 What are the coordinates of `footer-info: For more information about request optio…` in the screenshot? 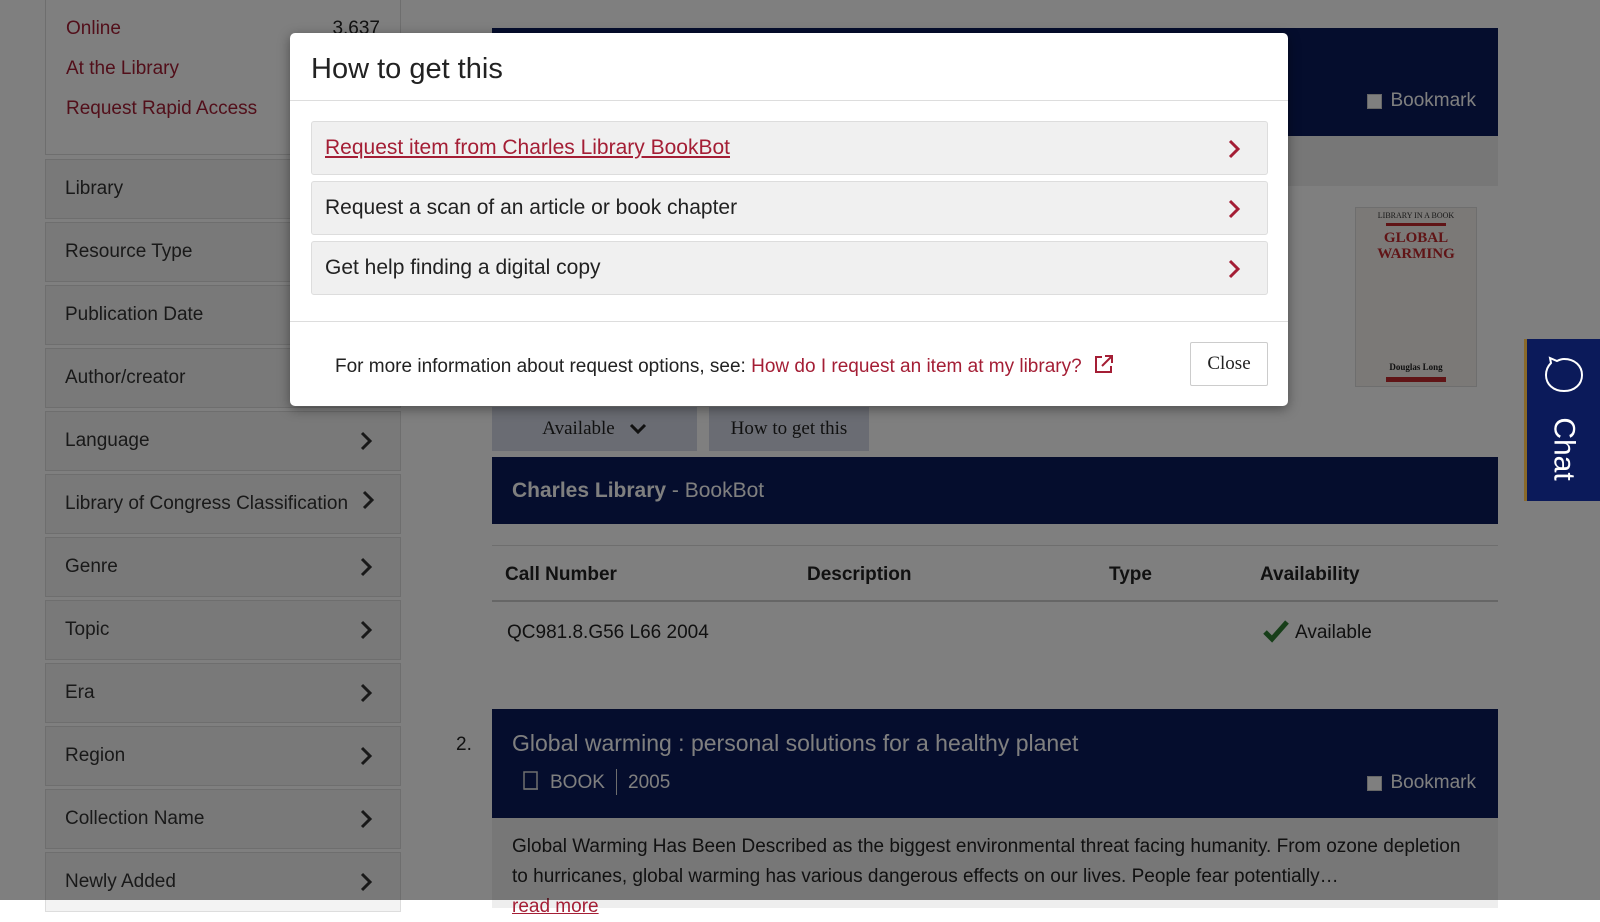 It's located at (540, 366).